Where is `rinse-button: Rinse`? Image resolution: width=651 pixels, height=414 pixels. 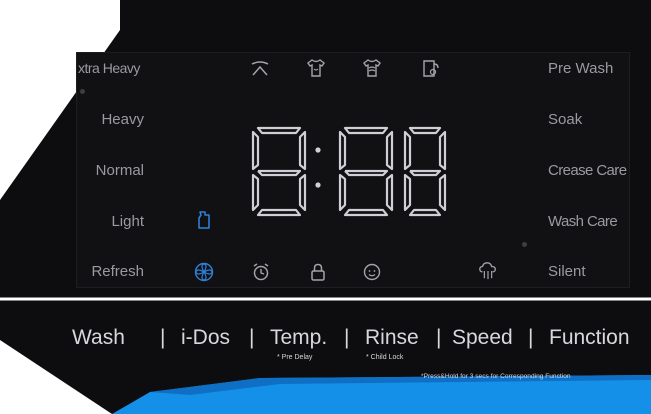 rinse-button: Rinse is located at coordinates (392, 338).